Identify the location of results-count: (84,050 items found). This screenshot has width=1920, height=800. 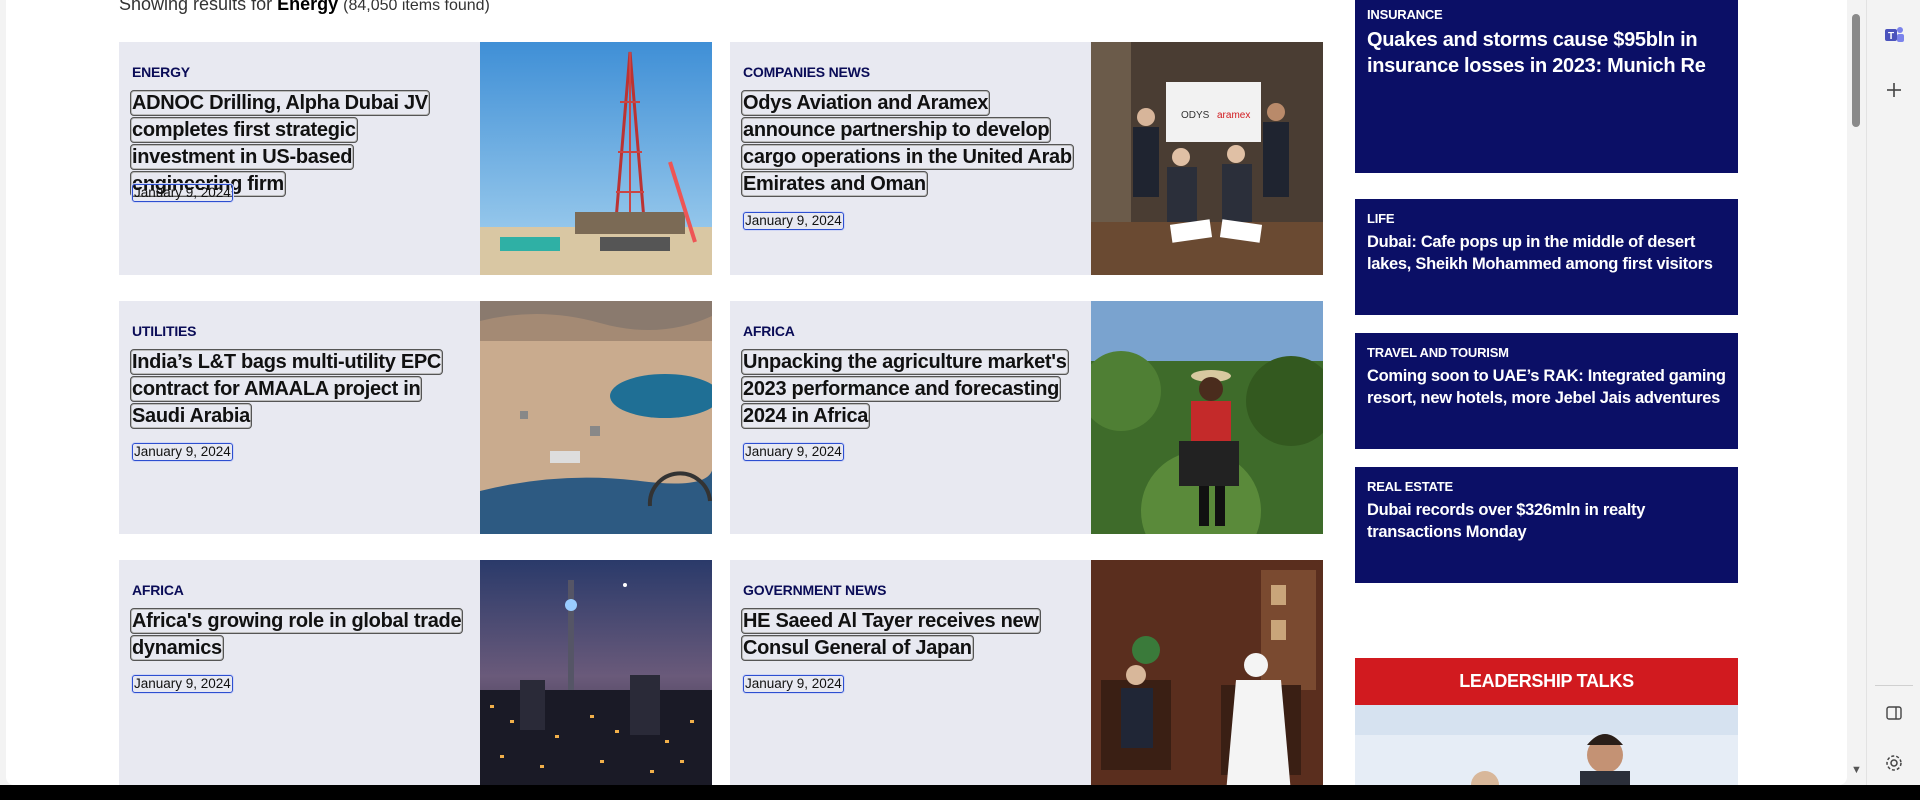
(416, 7).